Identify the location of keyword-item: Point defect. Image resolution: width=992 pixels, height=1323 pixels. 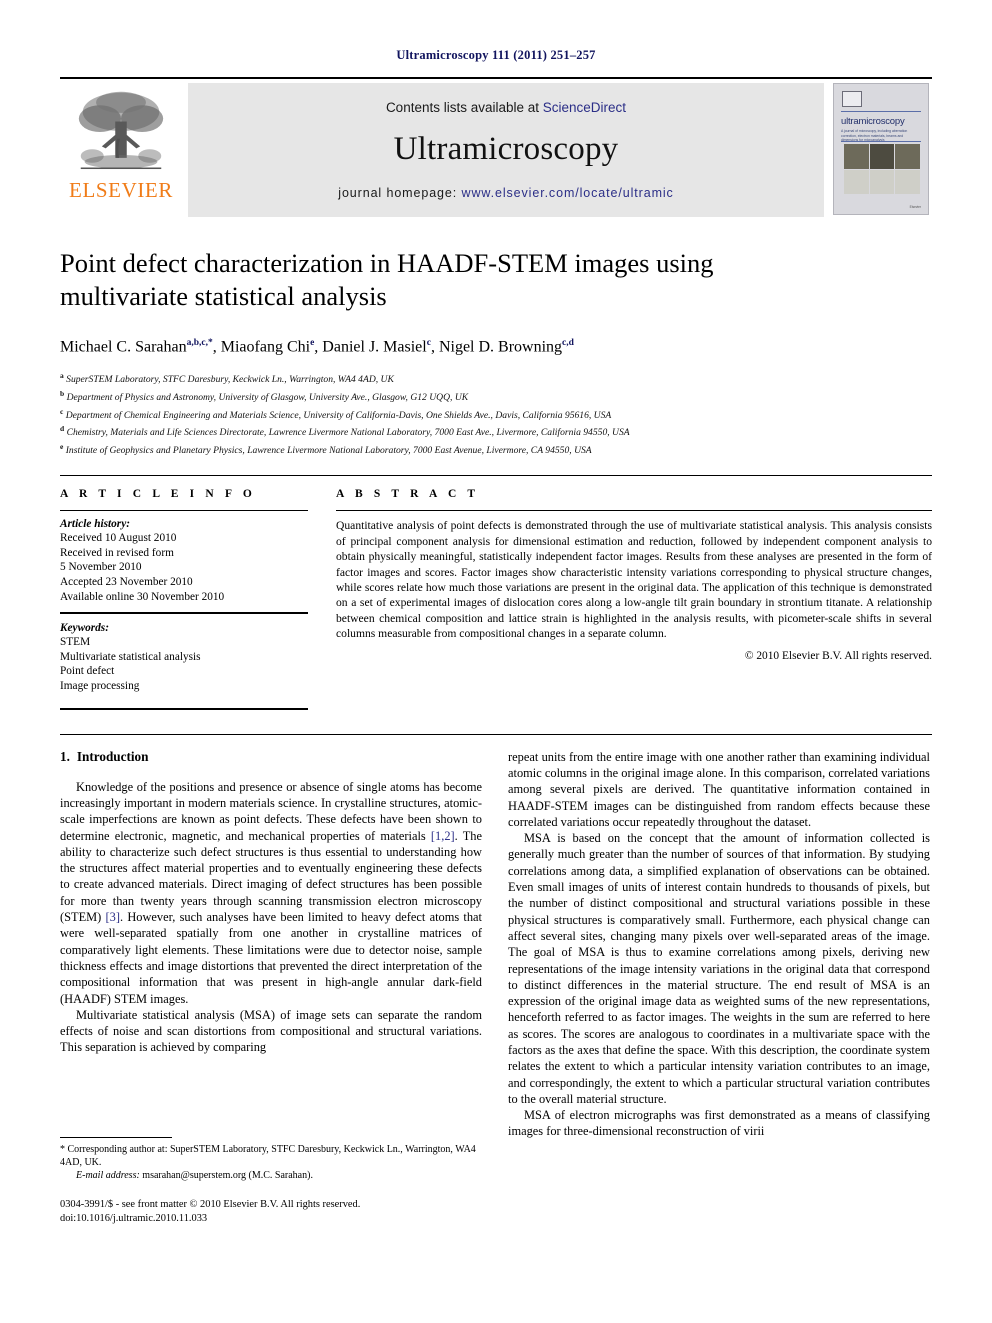
(184, 671).